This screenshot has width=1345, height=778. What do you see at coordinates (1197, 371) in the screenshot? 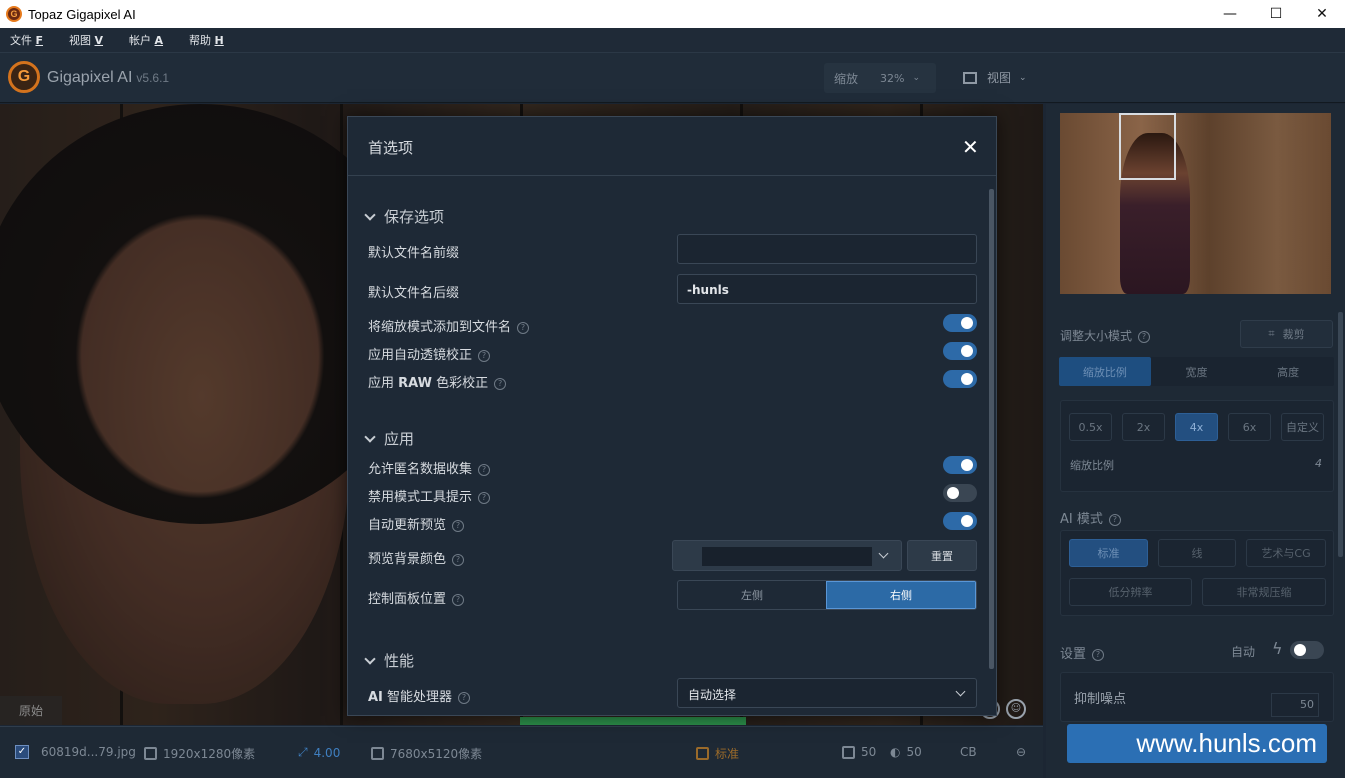
I see `tab-width: 宽度` at bounding box center [1197, 371].